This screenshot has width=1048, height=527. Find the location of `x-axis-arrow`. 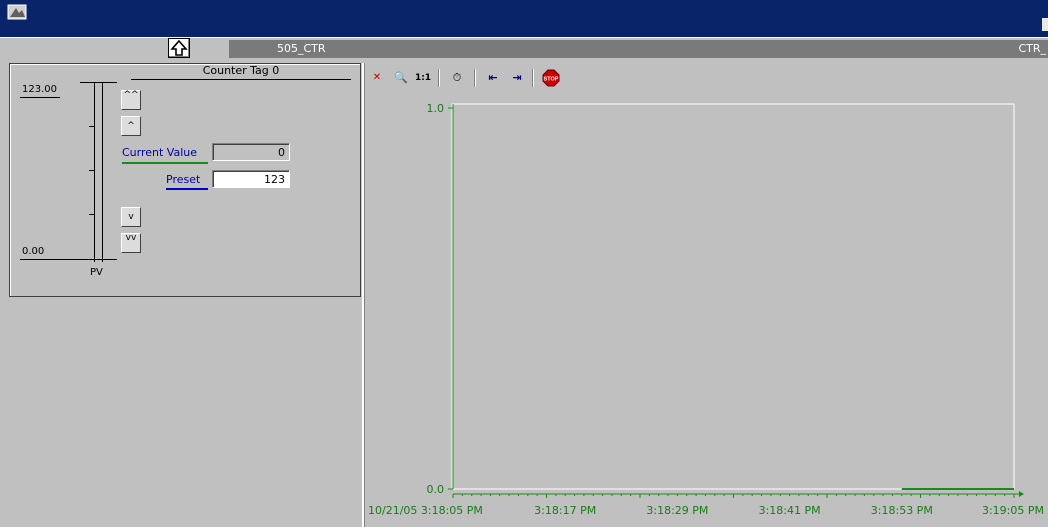

x-axis-arrow is located at coordinates (1021, 494).